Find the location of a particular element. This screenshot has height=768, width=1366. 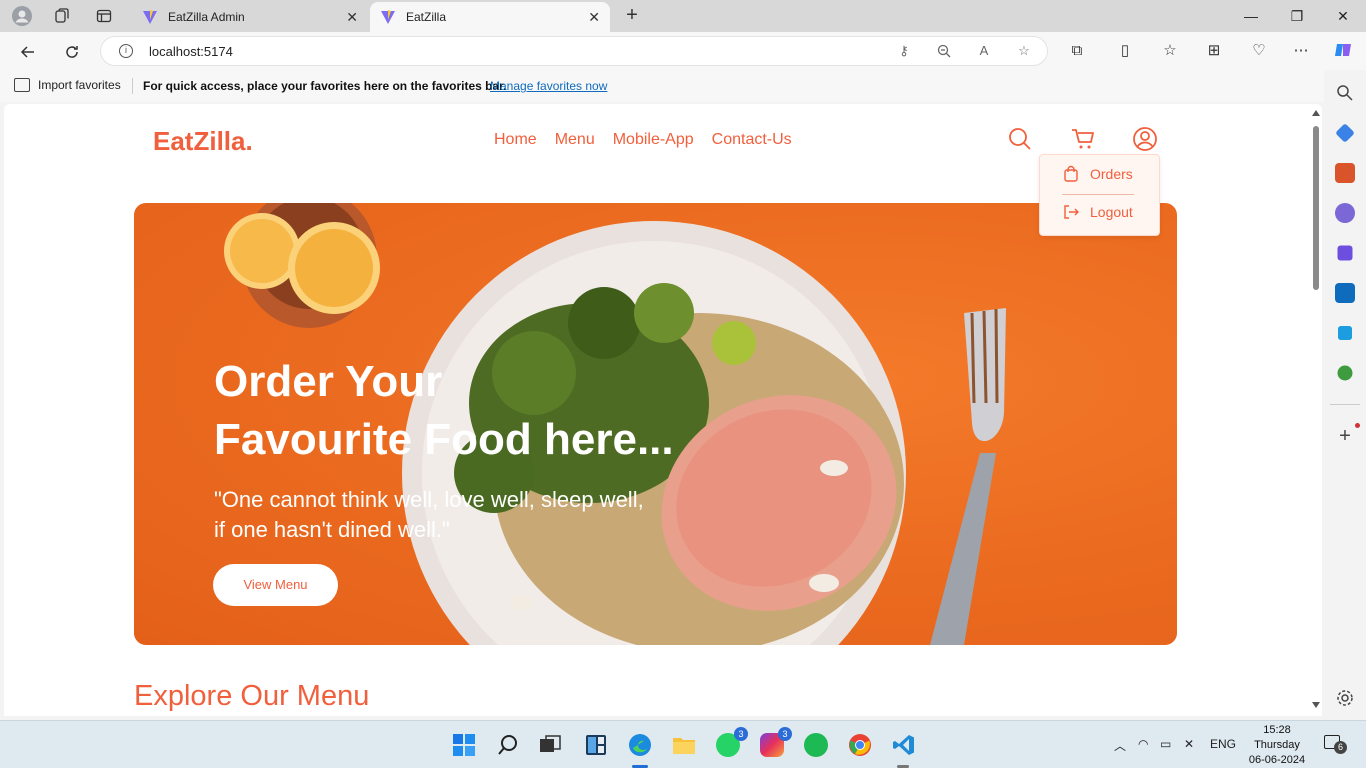

shopping-tag-icon is located at coordinates (1345, 133).